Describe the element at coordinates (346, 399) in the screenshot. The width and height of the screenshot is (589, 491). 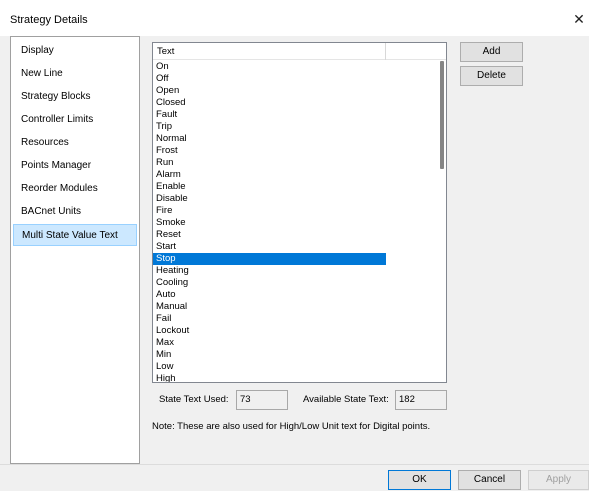
I see `available-state-text-label: Available State Text:` at that location.